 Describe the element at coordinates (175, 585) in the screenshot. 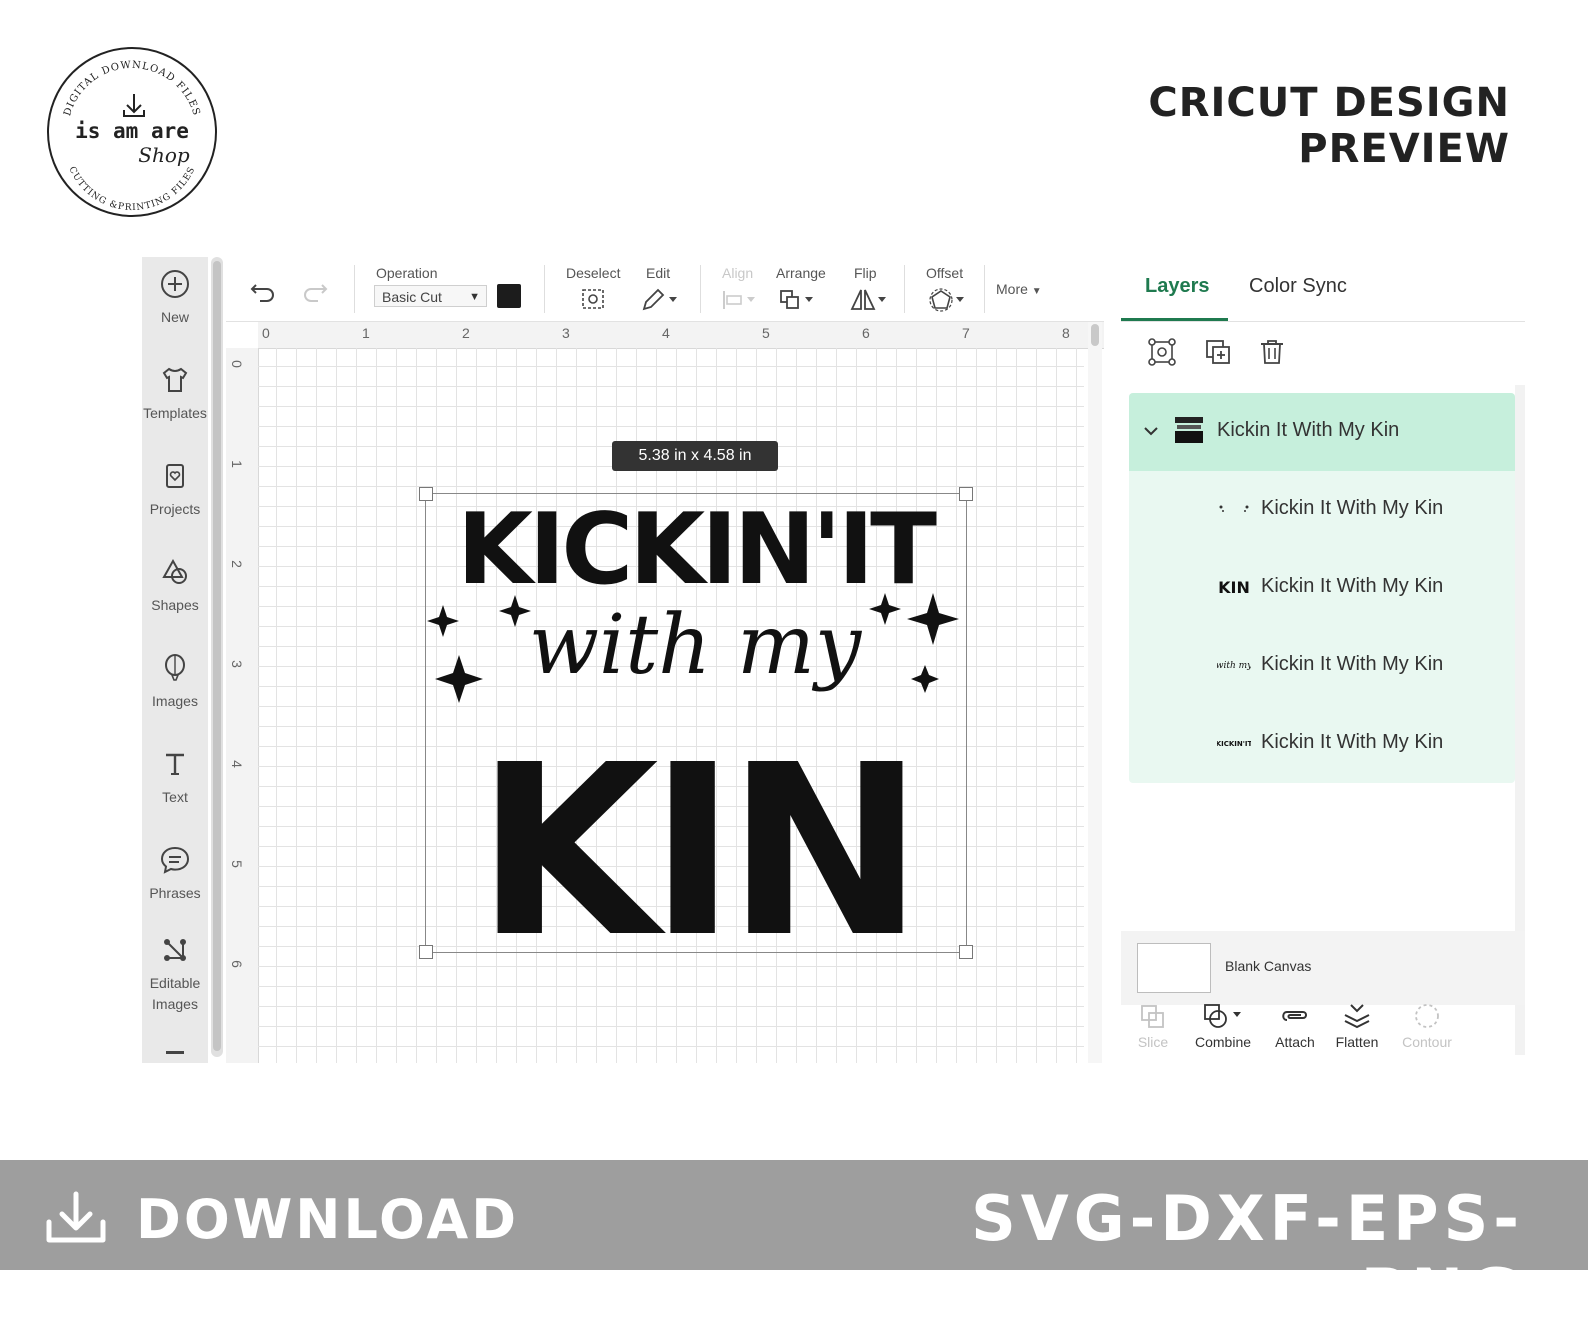

I see `sidebar-item-shapes: Shapes` at that location.